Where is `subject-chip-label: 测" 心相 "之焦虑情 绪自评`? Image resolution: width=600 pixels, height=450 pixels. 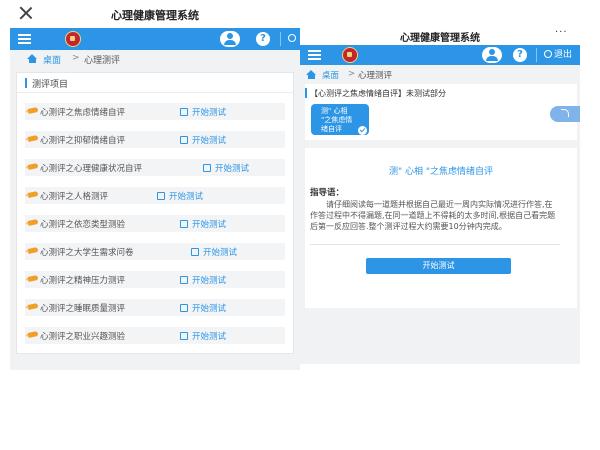 subject-chip-label: 测" 心相 "之焦虑情 绪自评 is located at coordinates (337, 120).